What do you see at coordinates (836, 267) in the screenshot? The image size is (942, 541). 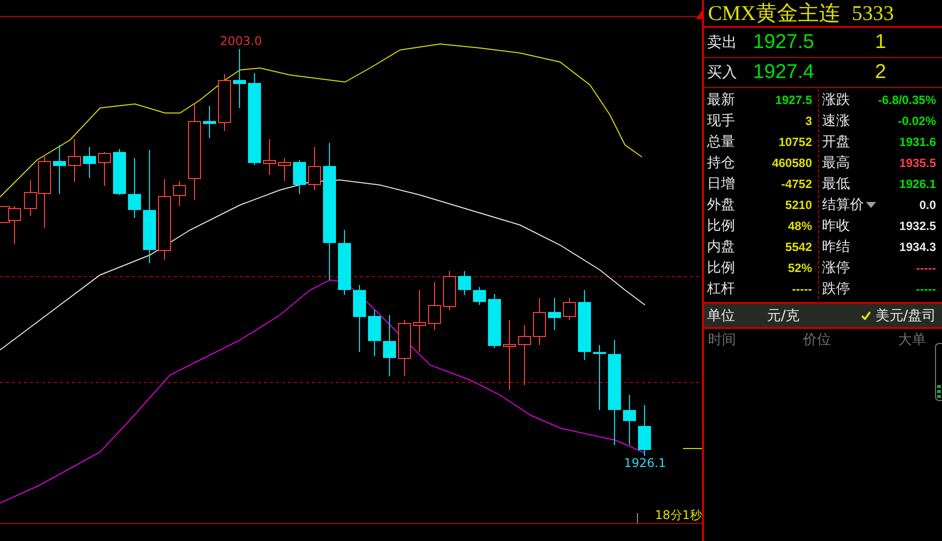 I see `stat-label: 涨停` at bounding box center [836, 267].